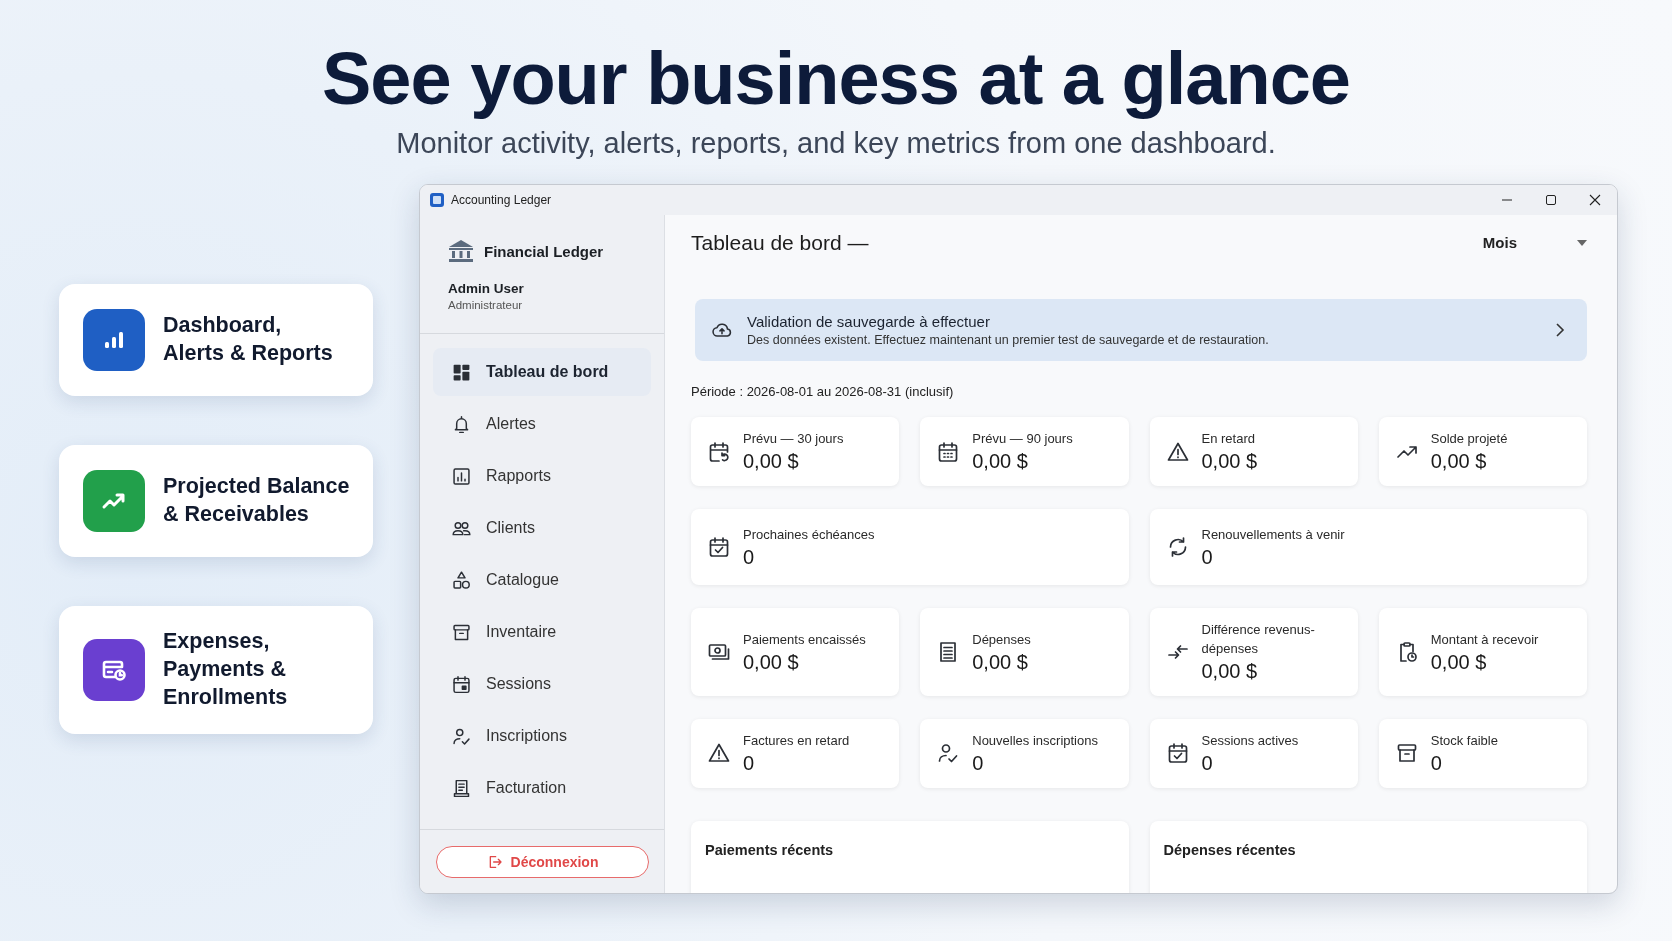 This screenshot has width=1672, height=941. Describe the element at coordinates (1022, 439) in the screenshot. I see `stat-label: Prévu — 90 jours` at that location.